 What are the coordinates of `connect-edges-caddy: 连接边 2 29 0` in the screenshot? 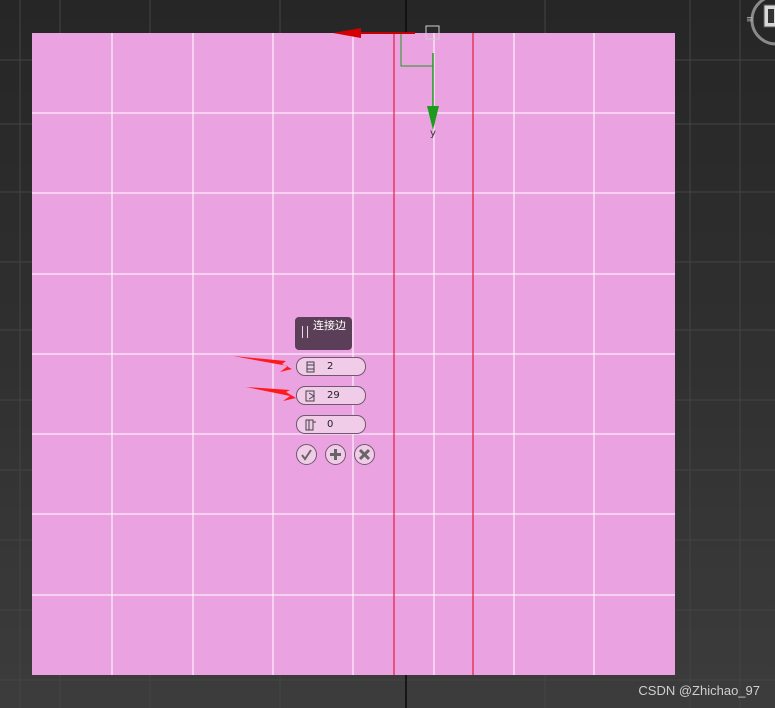 It's located at (340, 397).